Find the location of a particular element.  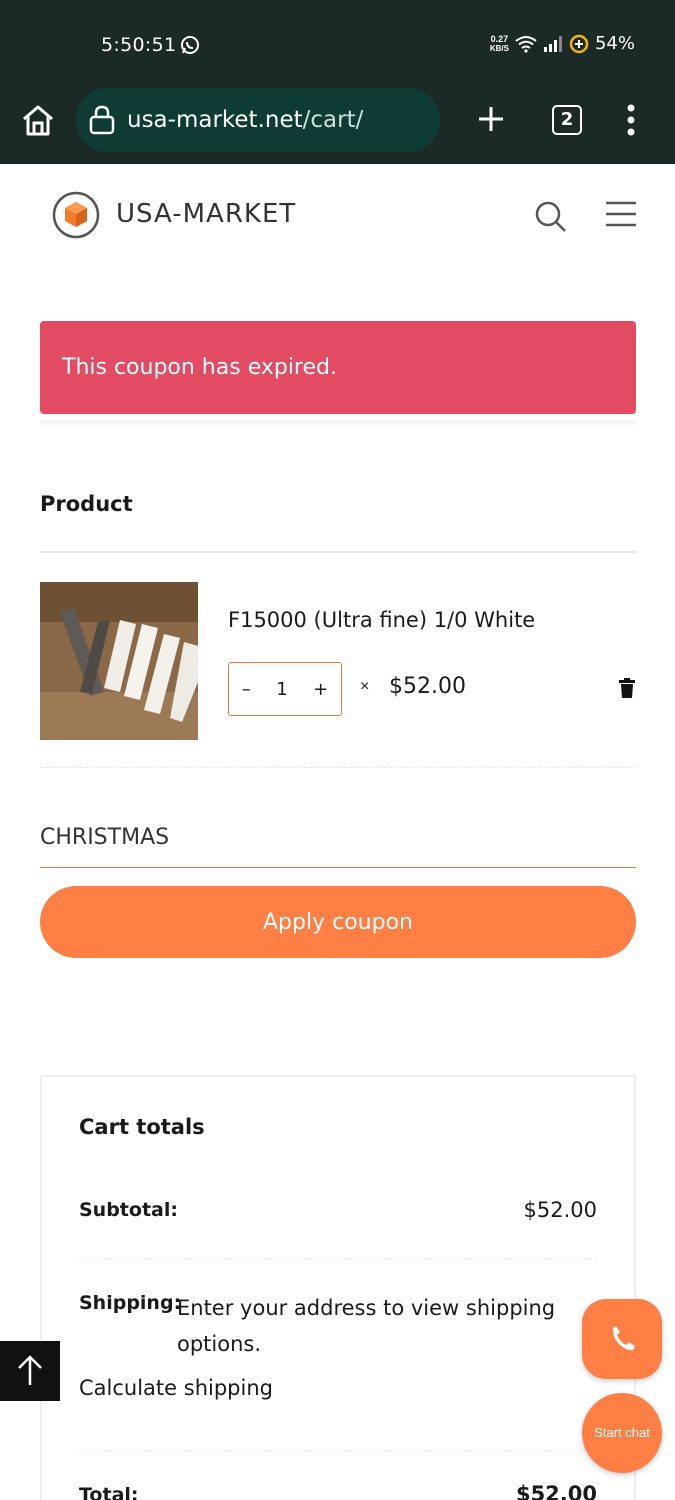

net-speed: 0.27 KB/S is located at coordinates (499, 43).